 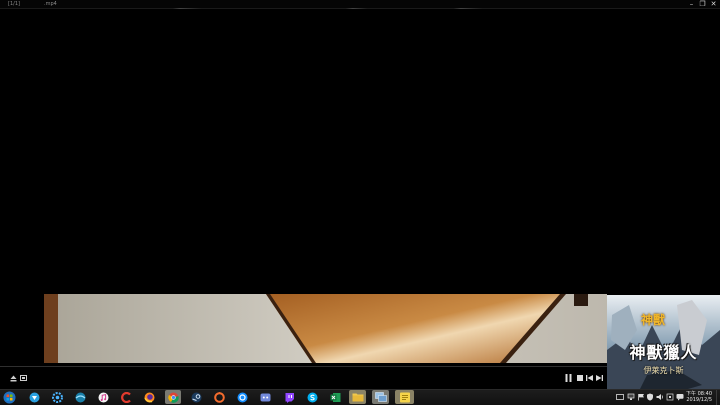 What do you see at coordinates (699, 393) in the screenshot?
I see `clock-time: 下午 08:40` at bounding box center [699, 393].